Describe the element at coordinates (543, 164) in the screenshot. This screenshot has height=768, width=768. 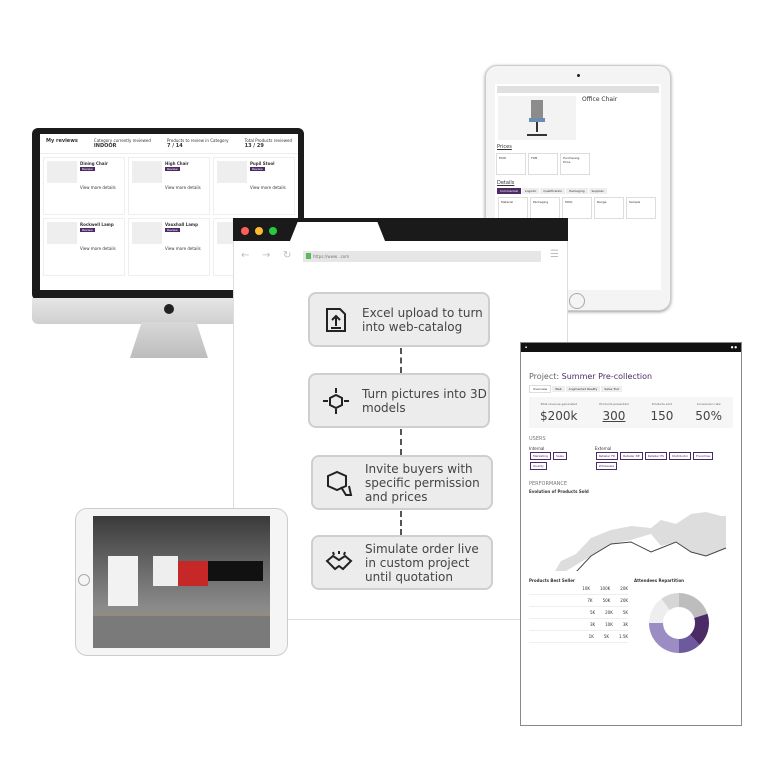
I see `price-box: FOB` at that location.